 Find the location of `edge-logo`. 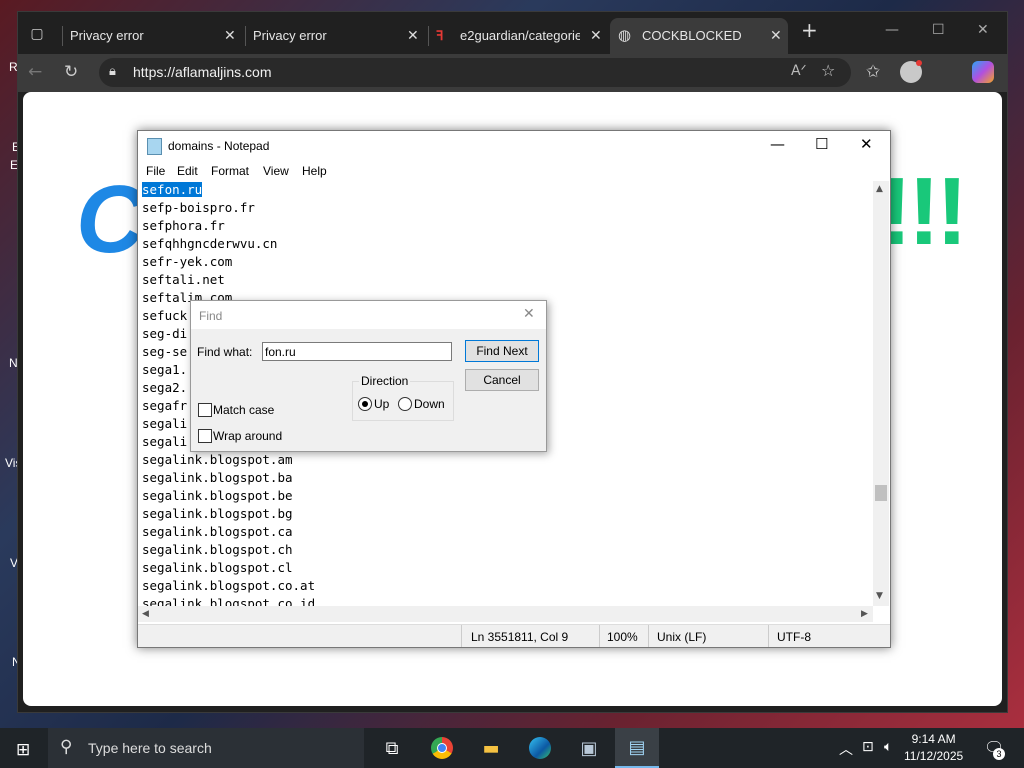

edge-logo is located at coordinates (540, 748).